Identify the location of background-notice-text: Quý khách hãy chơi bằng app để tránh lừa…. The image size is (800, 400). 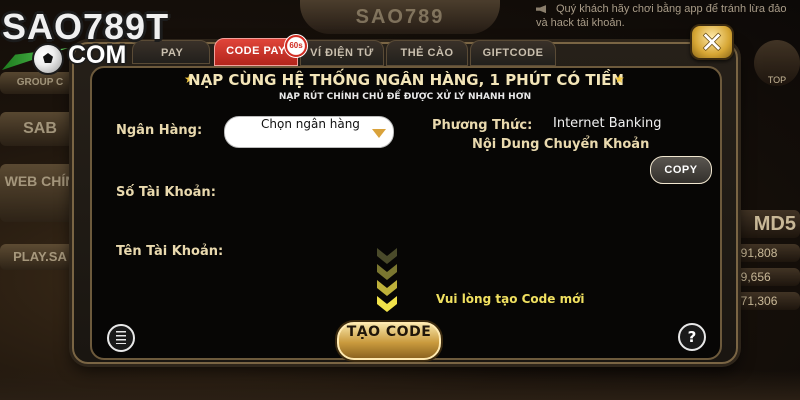
(661, 16).